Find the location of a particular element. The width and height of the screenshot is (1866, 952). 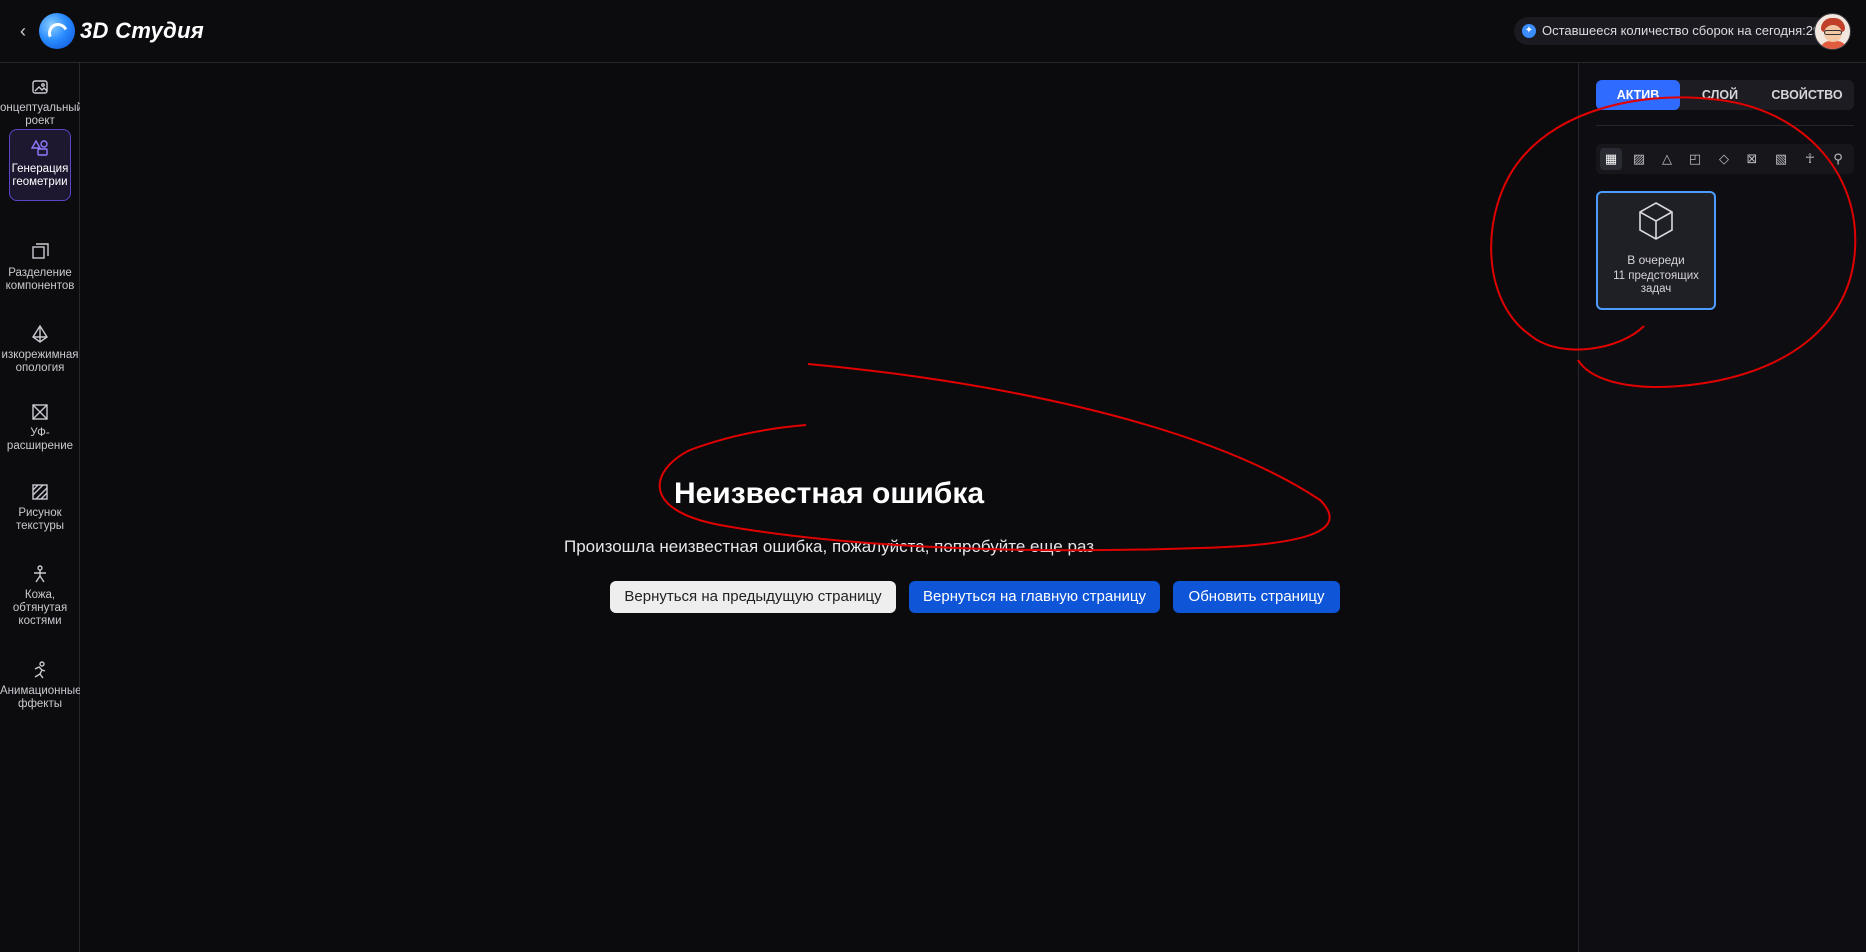

asset-filter-bar: ▦ ▨ △ ◰ ◇ ⊠ ▧ ☥ ⚲ is located at coordinates (1725, 159).